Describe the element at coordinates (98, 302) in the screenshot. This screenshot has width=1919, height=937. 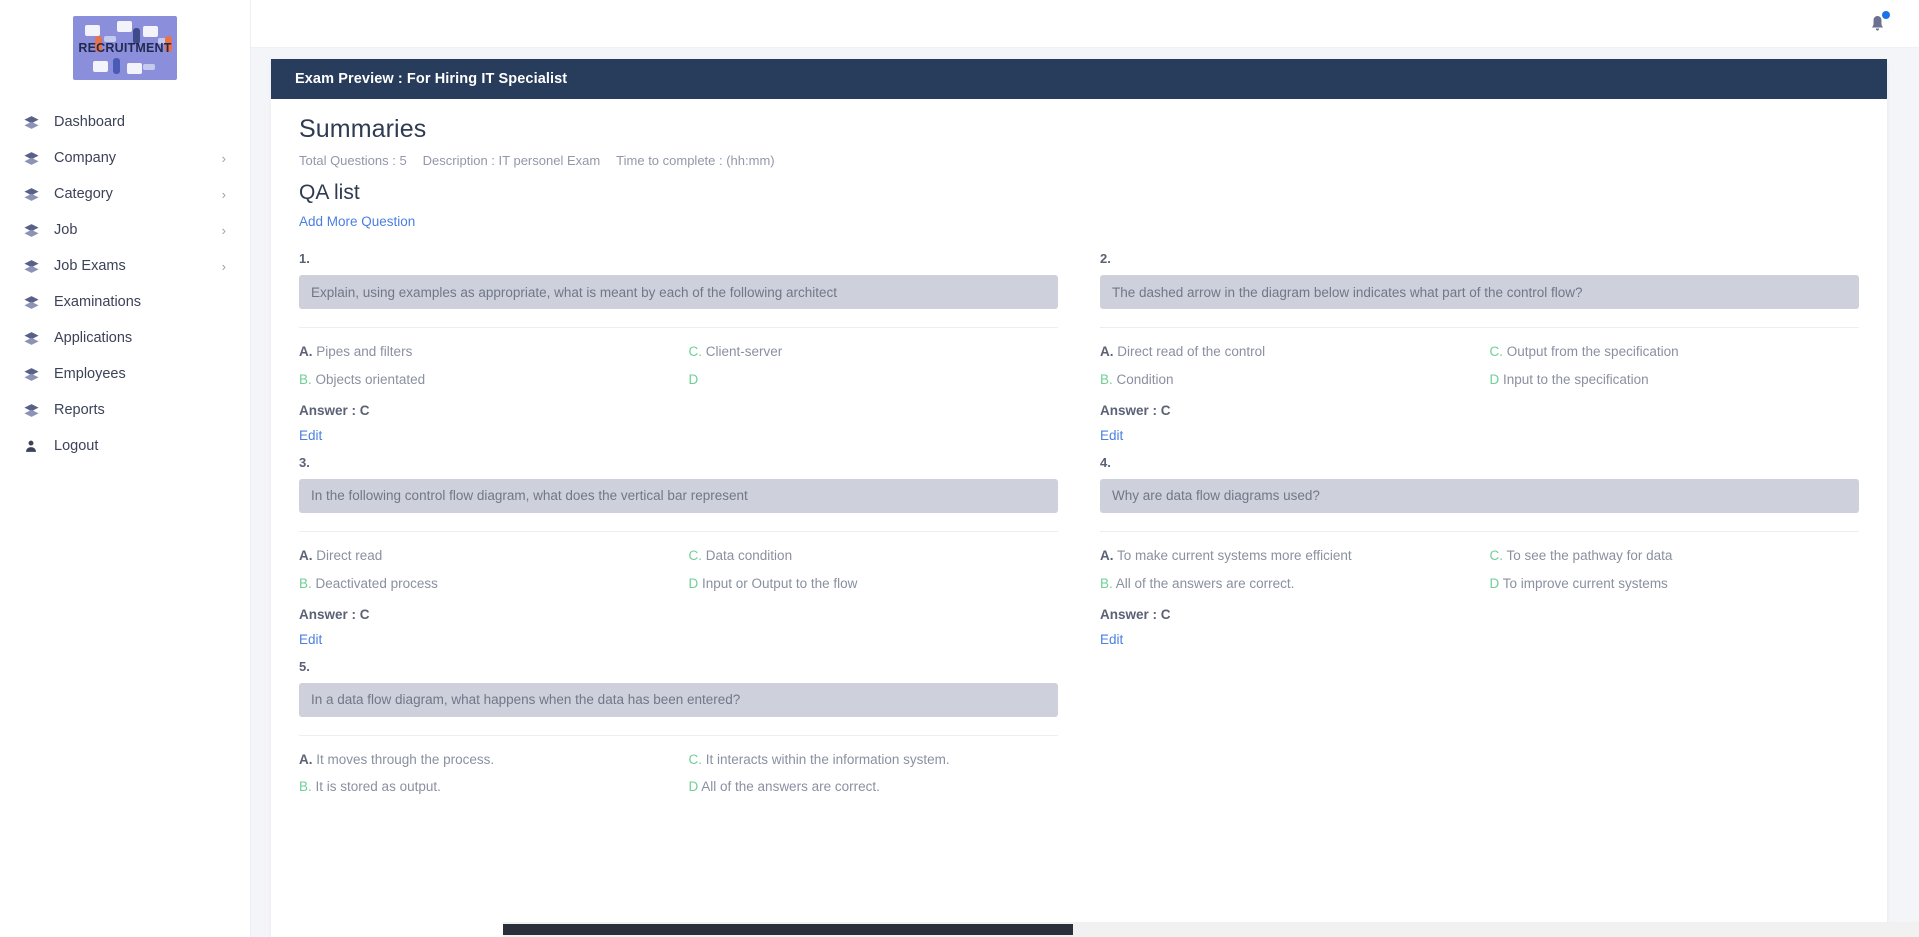
I see `sidebar-item-label: Examinations` at that location.